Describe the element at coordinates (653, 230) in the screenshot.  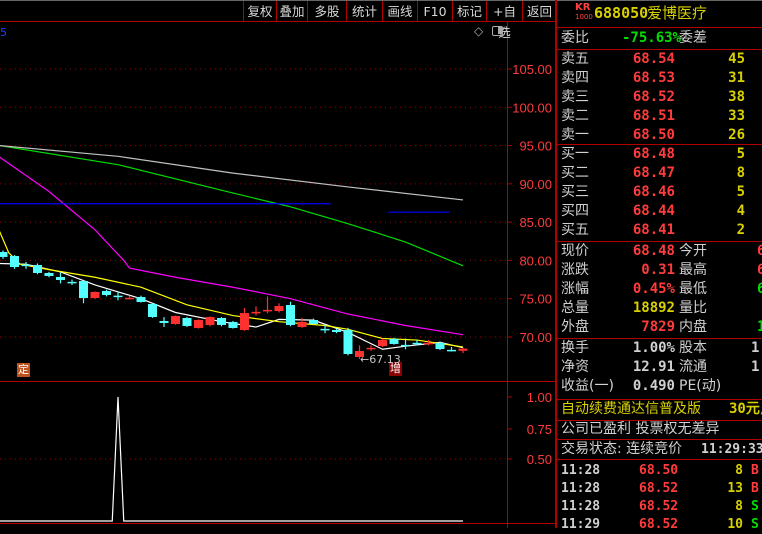
I see `bid-price: 68.41` at that location.